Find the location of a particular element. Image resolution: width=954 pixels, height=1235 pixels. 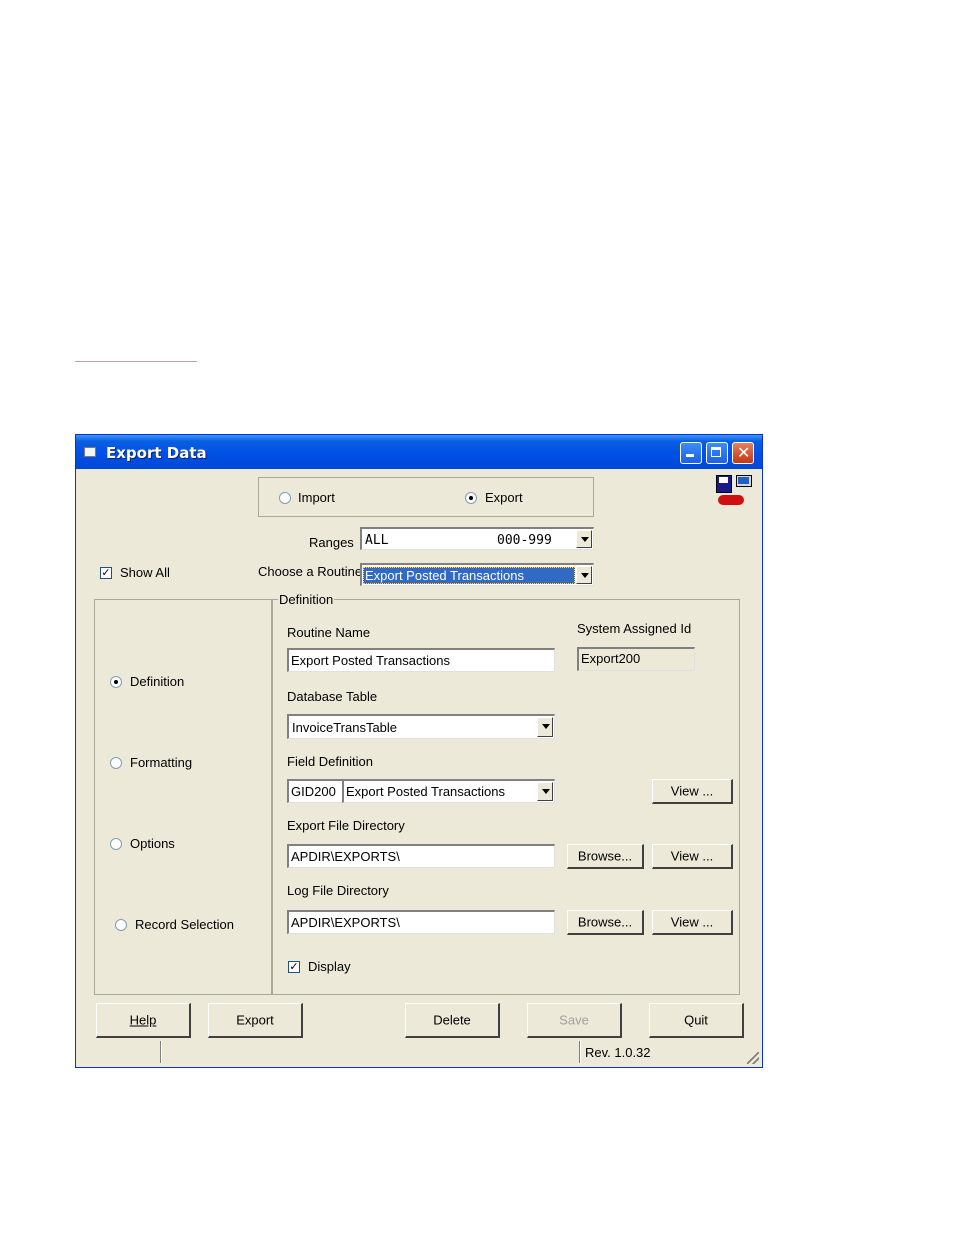

log-dir-value: APDIR\EXPORTS\ is located at coordinates (345, 922).